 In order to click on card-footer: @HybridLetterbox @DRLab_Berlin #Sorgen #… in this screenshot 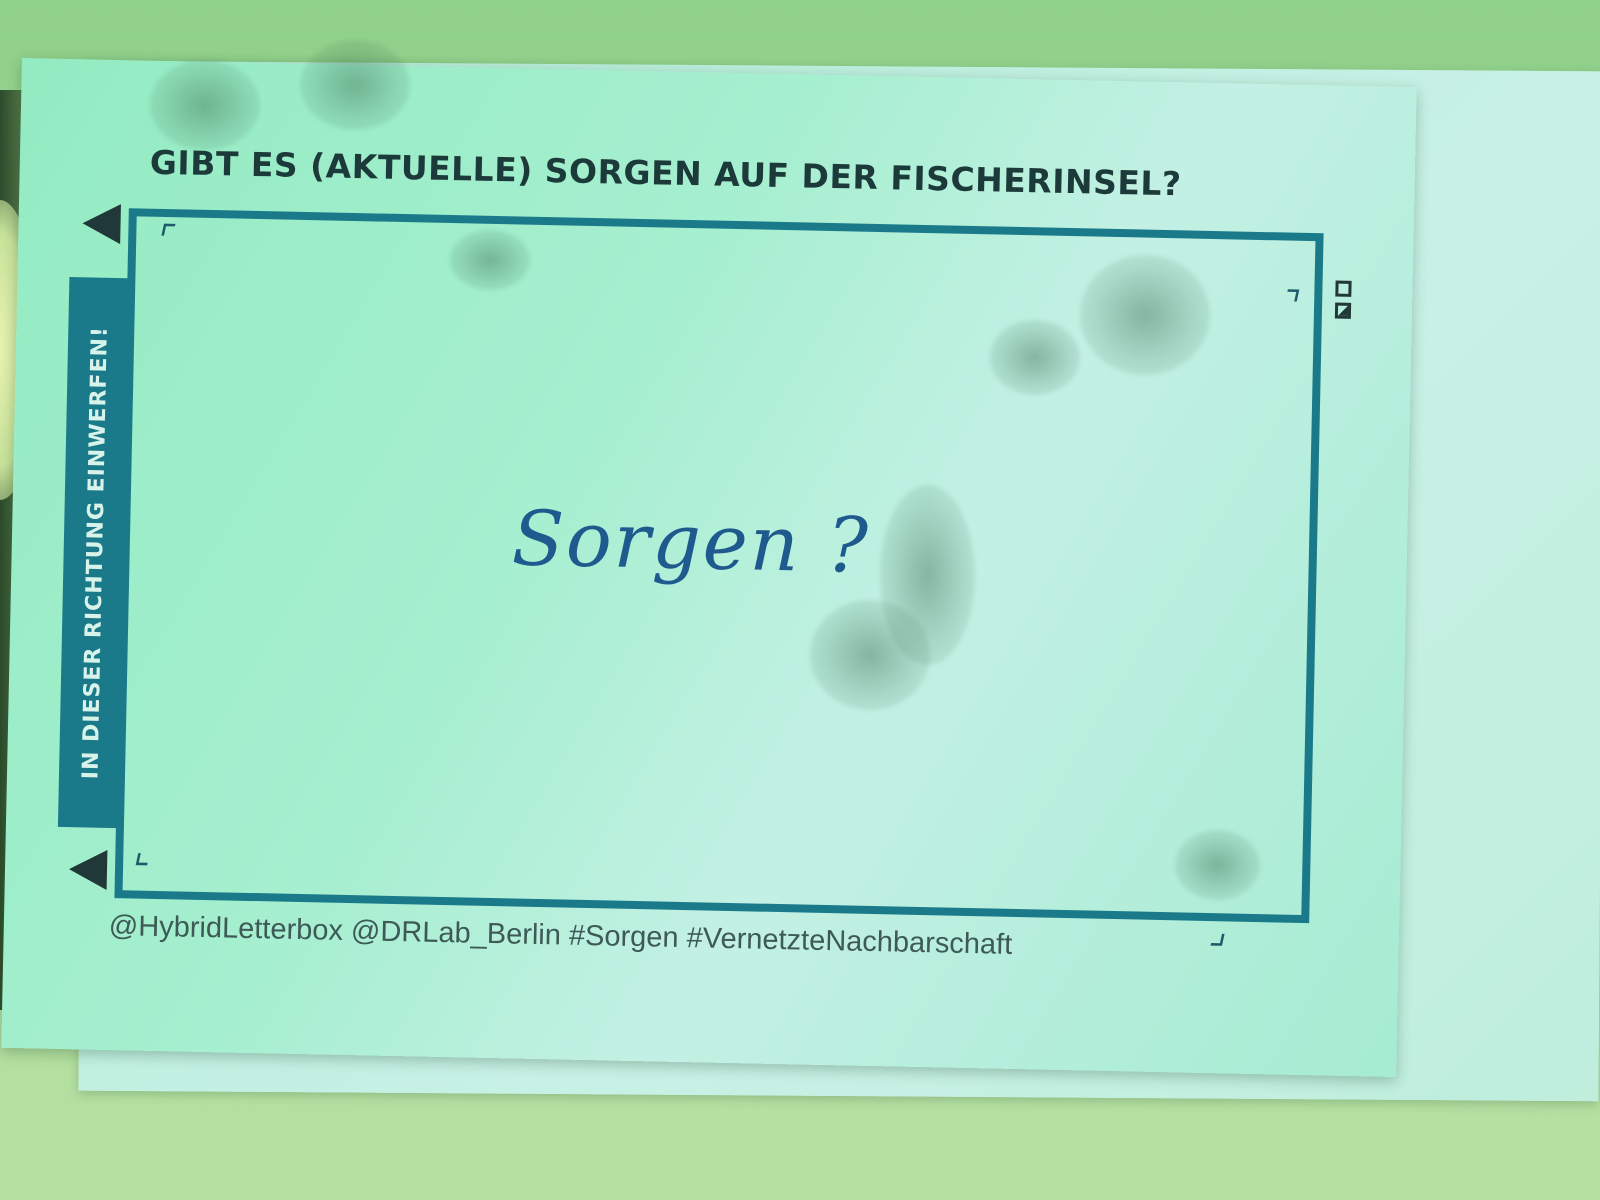, I will do `click(560, 935)`.